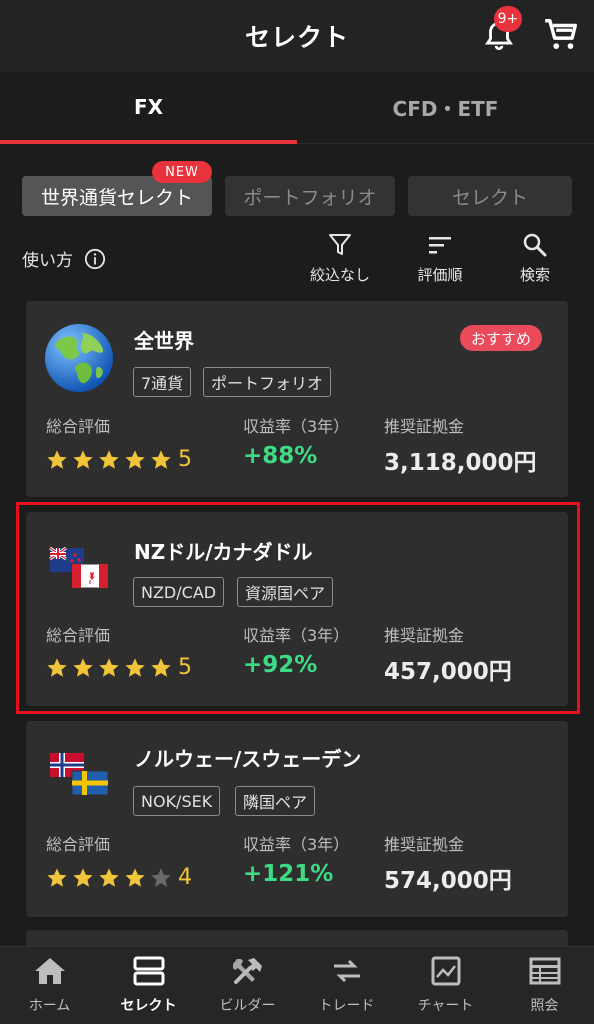 The image size is (594, 1024). I want to click on sort-button: 評価順, so click(440, 258).